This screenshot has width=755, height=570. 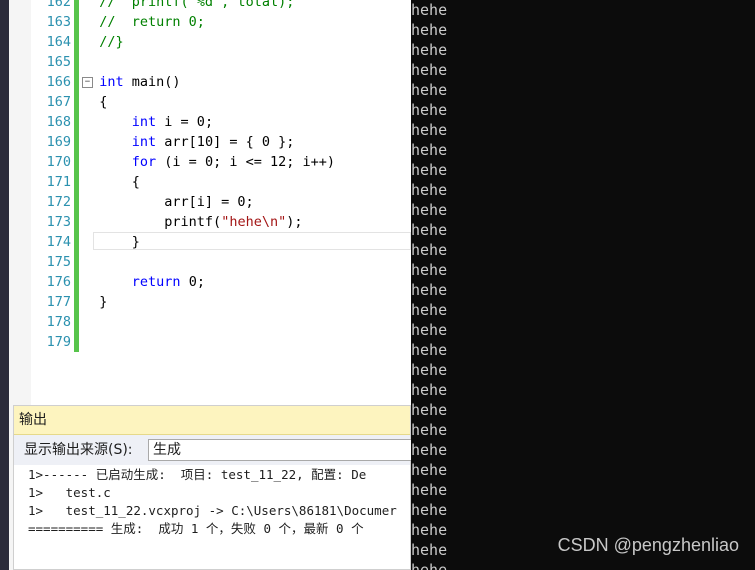 What do you see at coordinates (192, 282) in the screenshot?
I see `code-text: 0;` at bounding box center [192, 282].